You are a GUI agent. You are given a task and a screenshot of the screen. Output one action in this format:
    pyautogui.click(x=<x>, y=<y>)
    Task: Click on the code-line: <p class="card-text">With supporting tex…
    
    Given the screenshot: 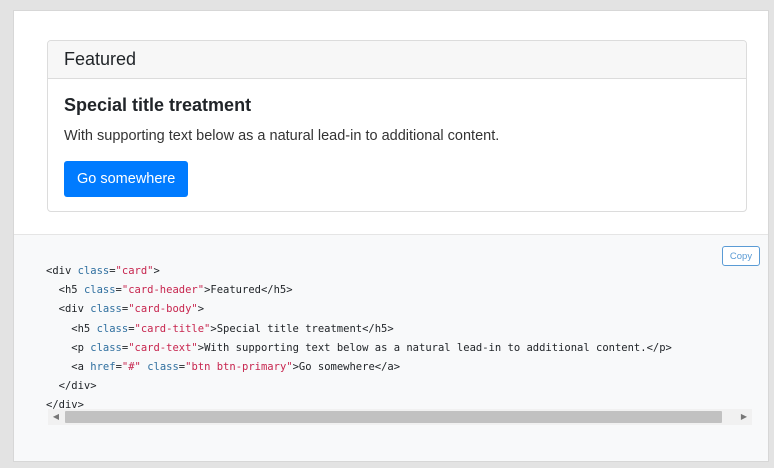 What is the action you would take?
    pyautogui.click(x=359, y=347)
    